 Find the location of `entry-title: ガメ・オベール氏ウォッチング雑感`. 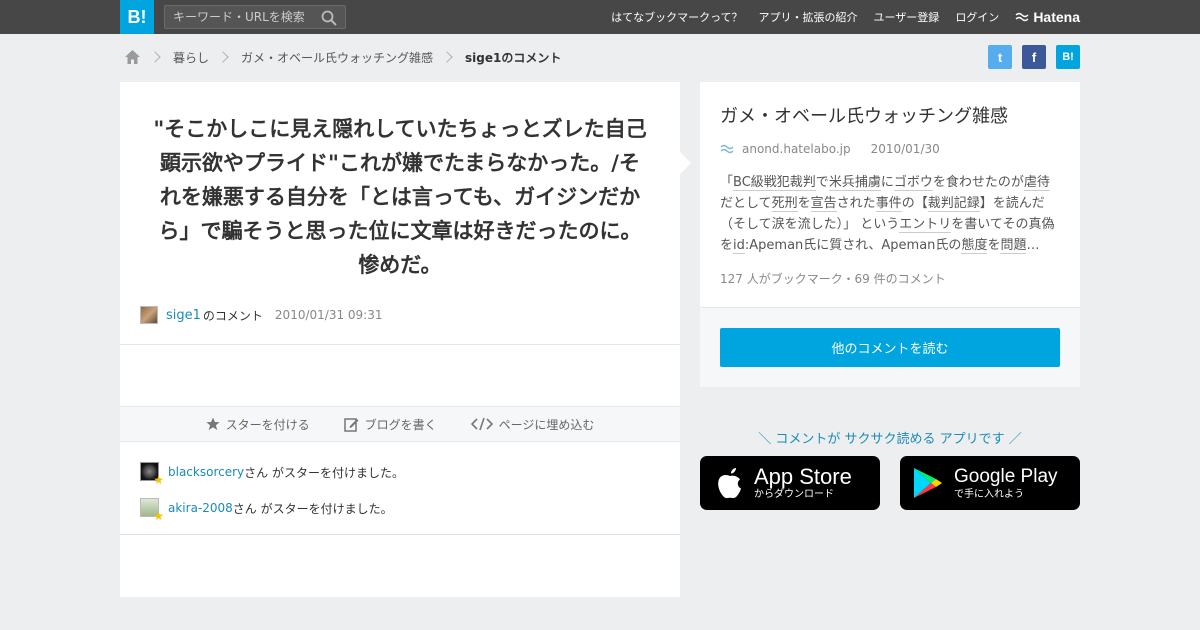

entry-title: ガメ・オベール氏ウォッチング雑感 is located at coordinates (864, 115).